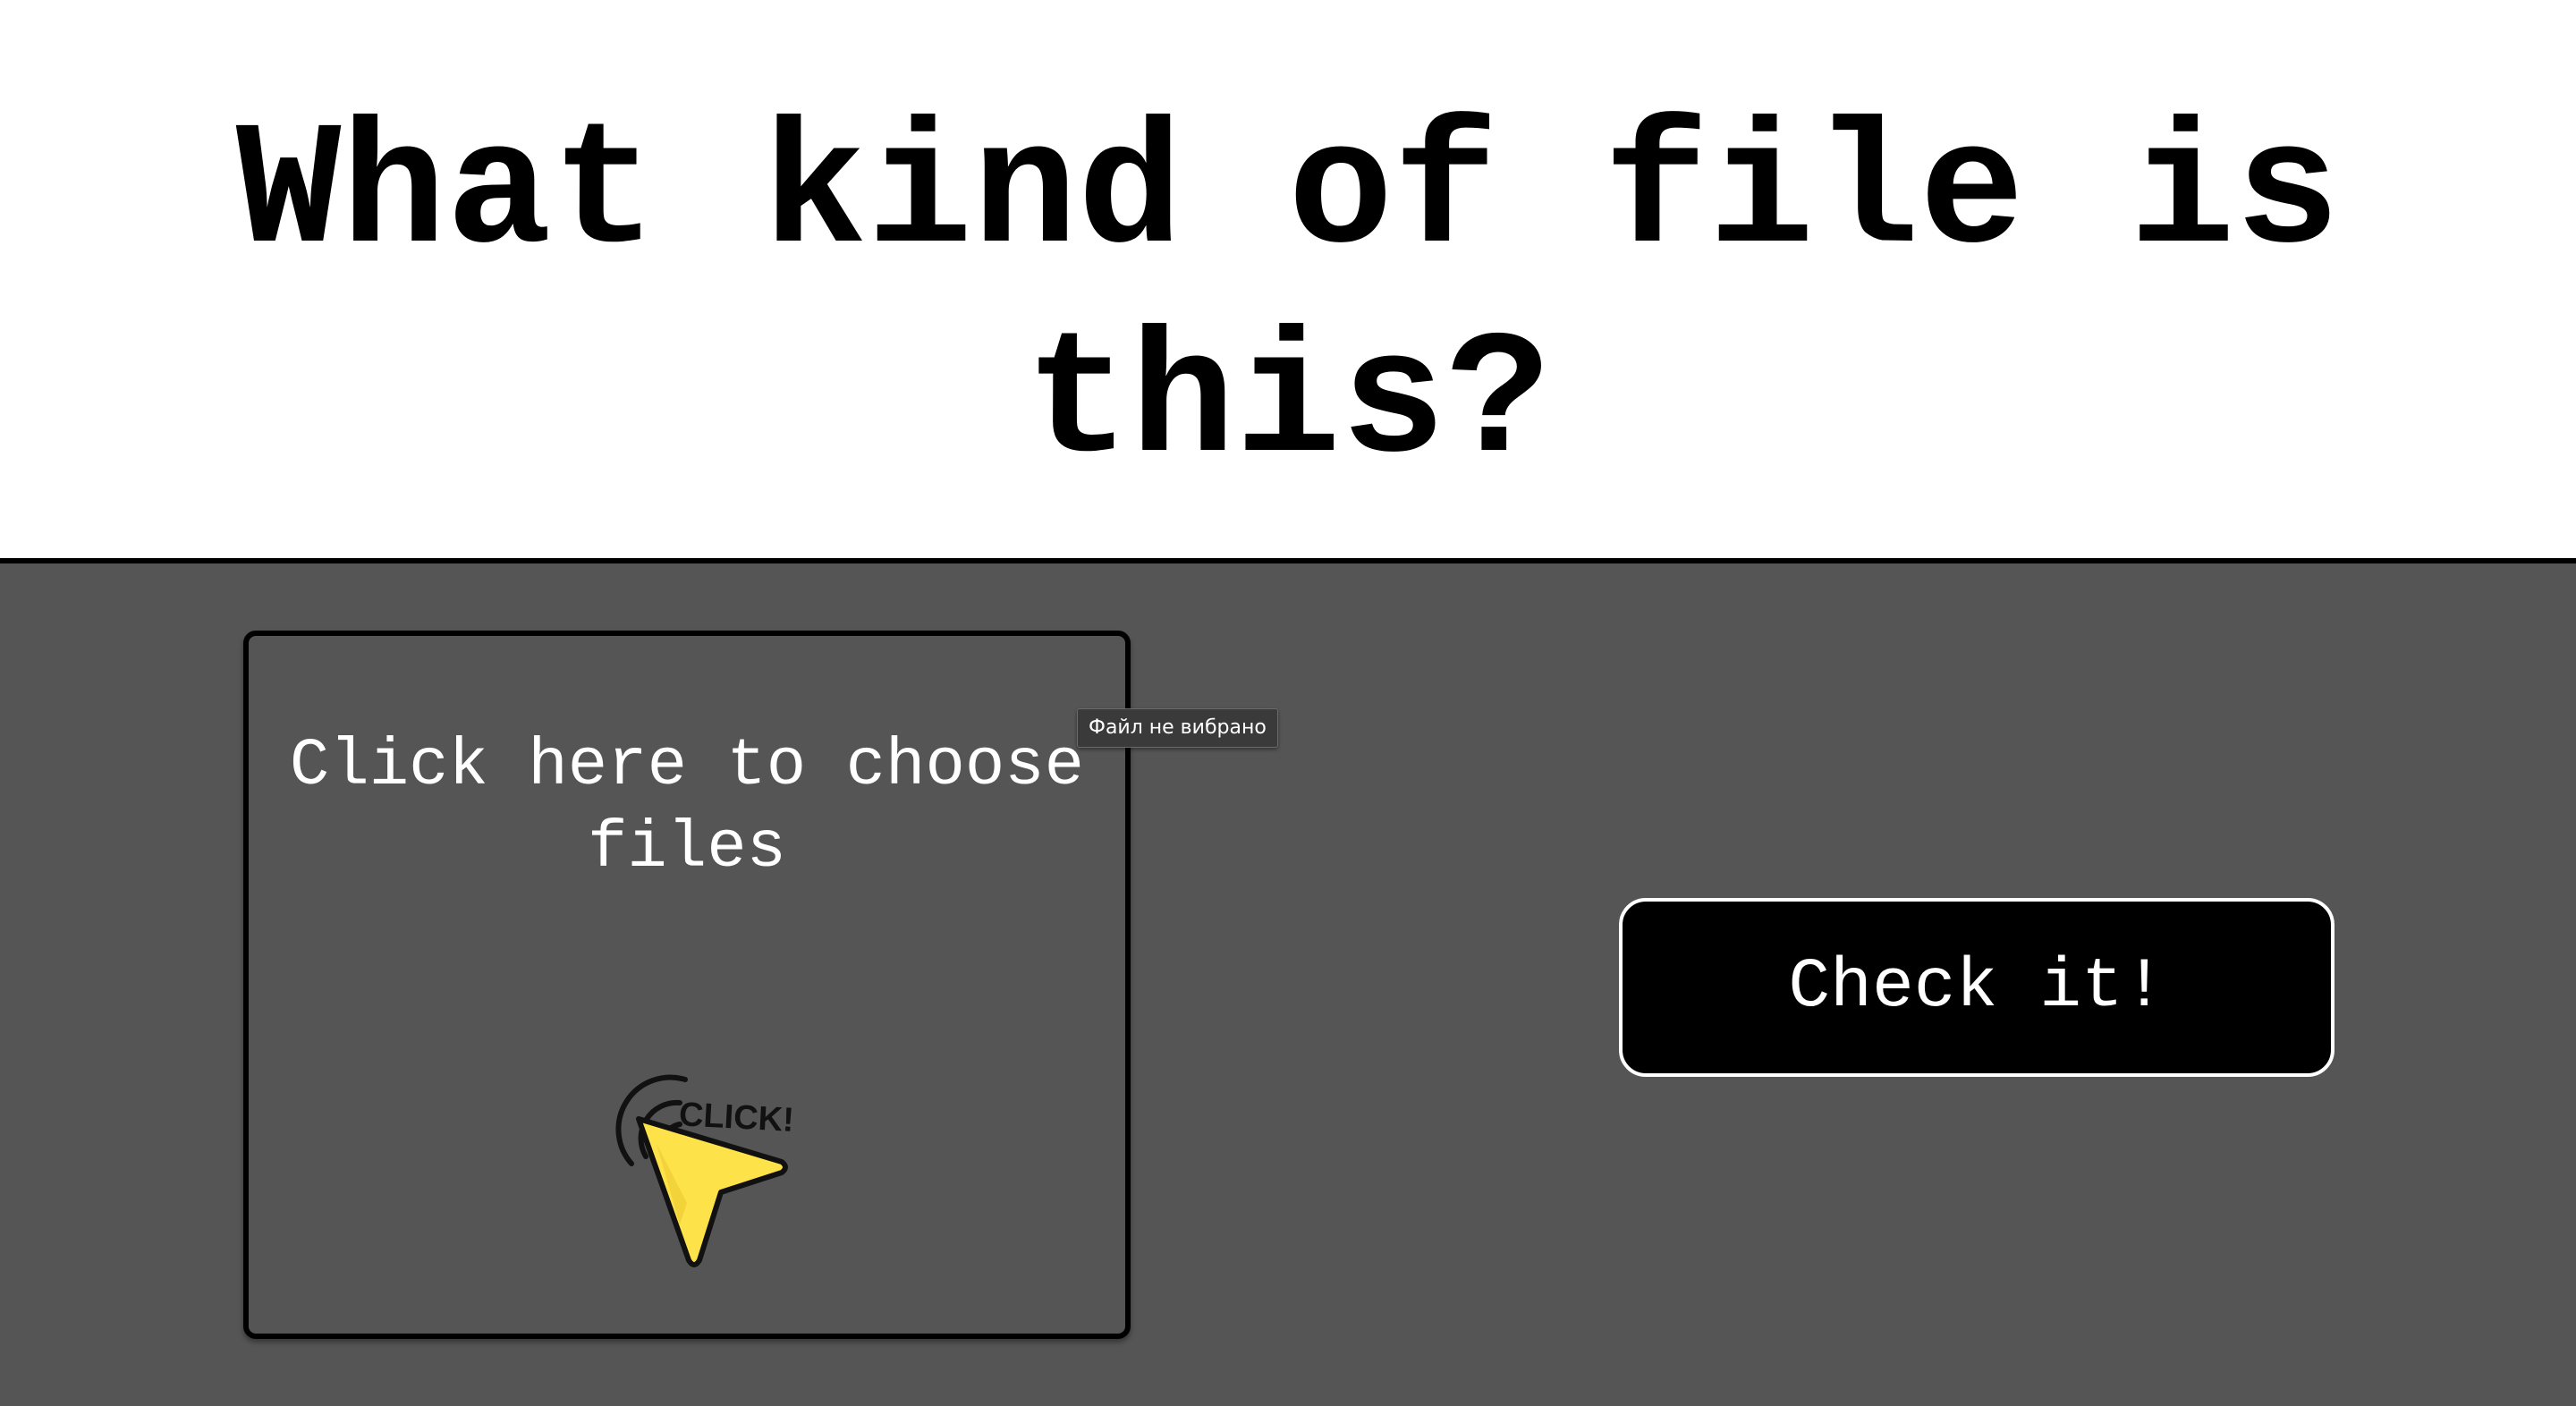 The width and height of the screenshot is (2576, 1406). What do you see at coordinates (1976, 988) in the screenshot?
I see `check-it-button: Check it!` at bounding box center [1976, 988].